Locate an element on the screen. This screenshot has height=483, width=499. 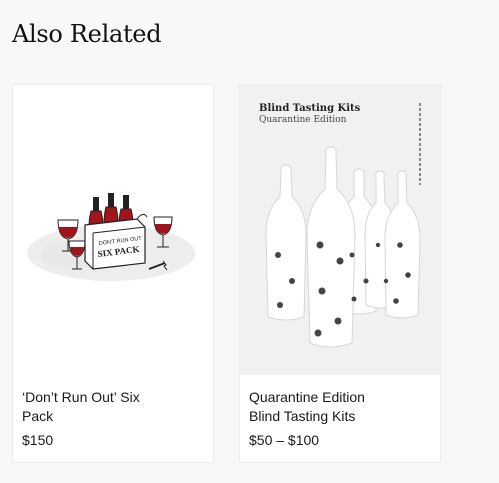
product-price: $50 – $100 is located at coordinates (284, 440).